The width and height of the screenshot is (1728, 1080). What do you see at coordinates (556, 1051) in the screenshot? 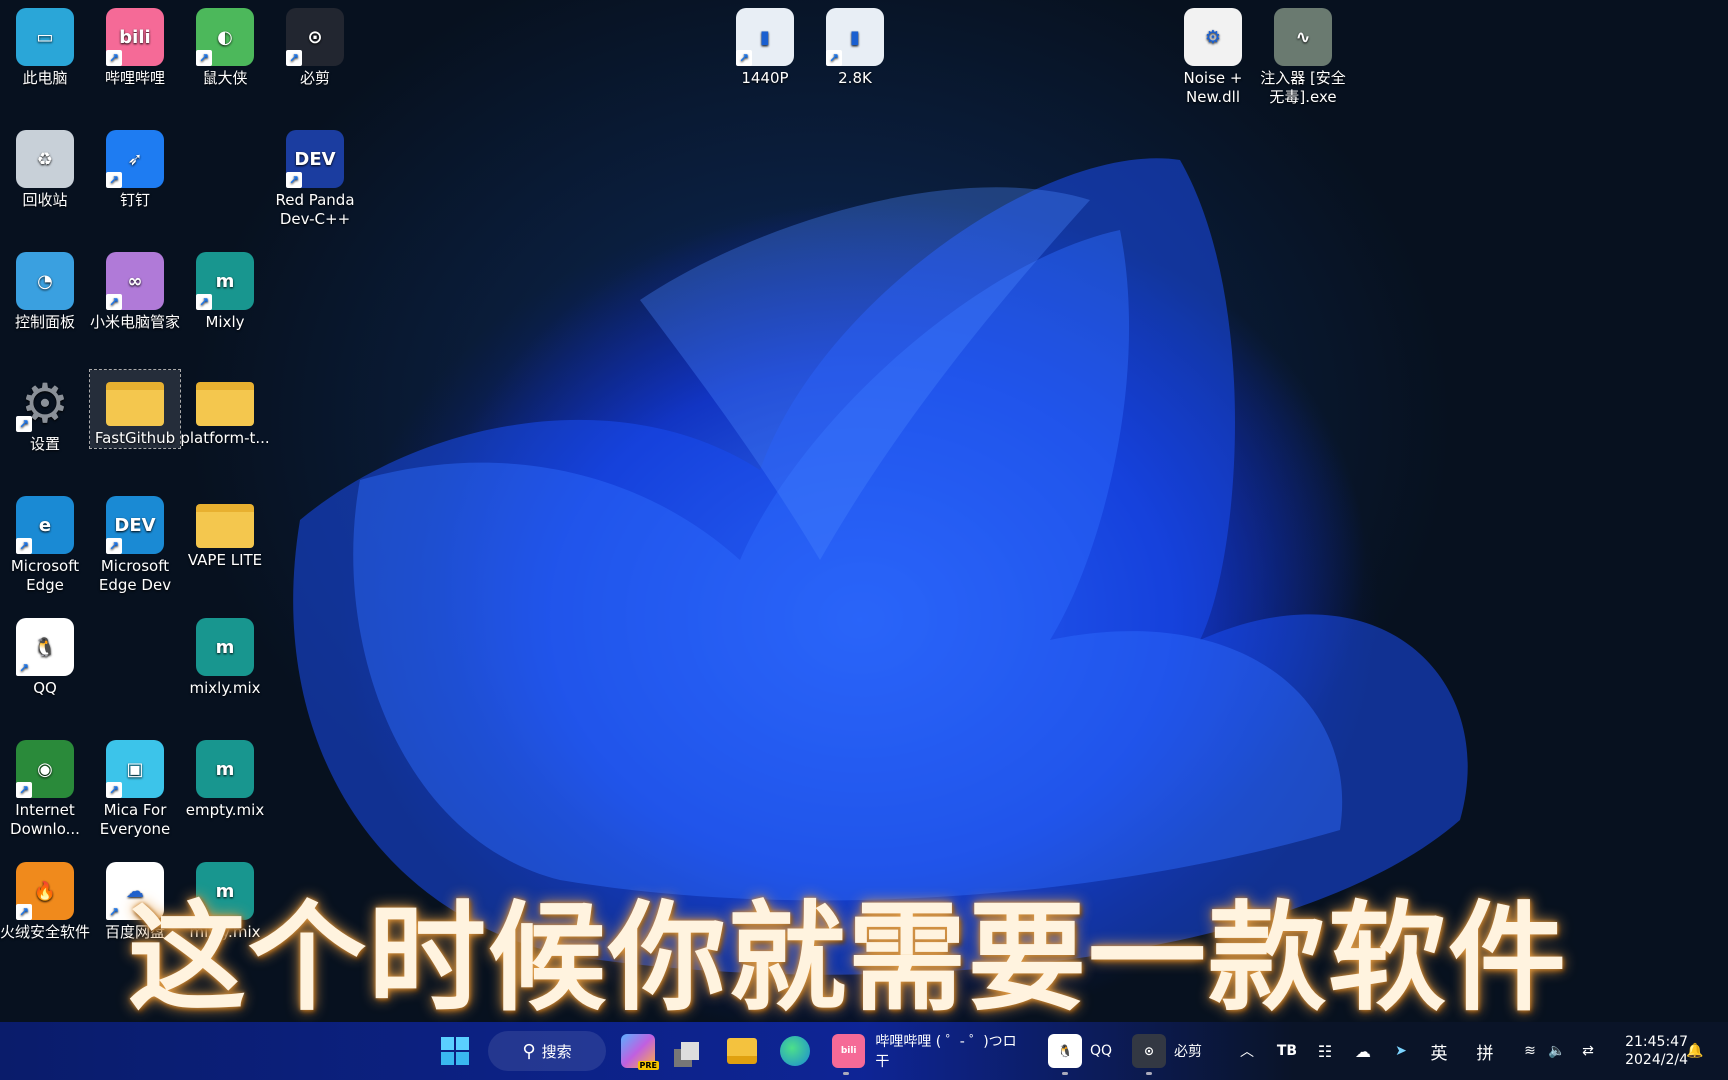
I see `search-label: 搜索` at bounding box center [556, 1051].